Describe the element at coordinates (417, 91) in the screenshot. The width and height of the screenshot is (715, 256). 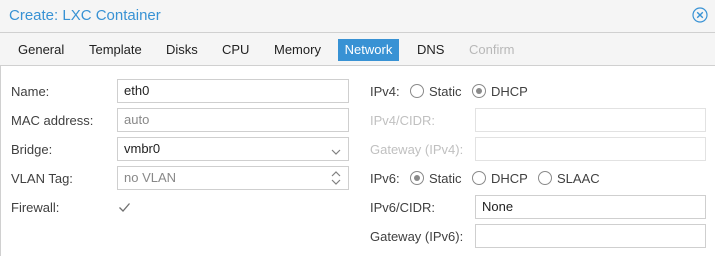
I see `ipv4-static-radio` at that location.